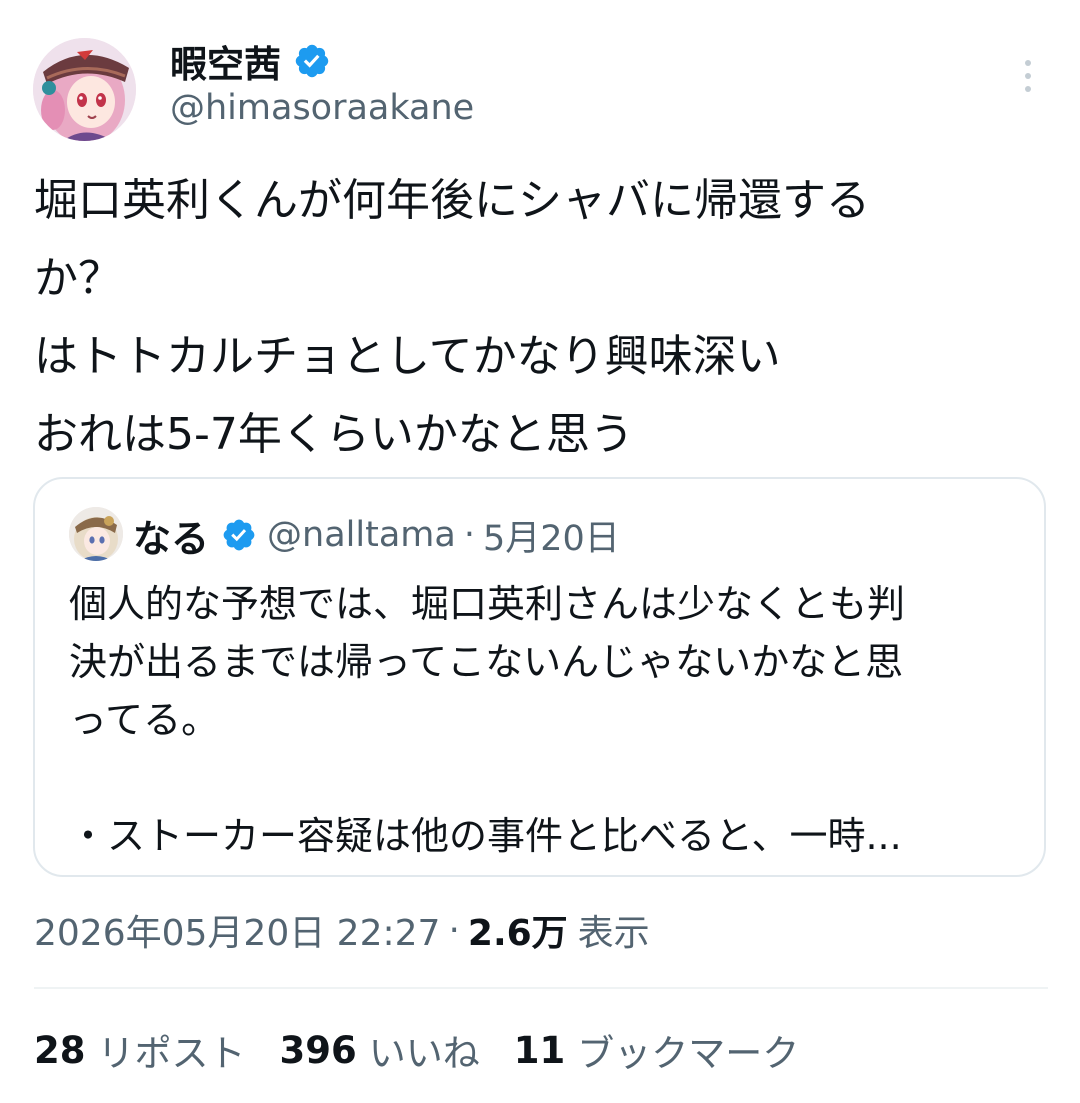  Describe the element at coordinates (171, 535) in the screenshot. I see `quote-author-name: なる` at that location.